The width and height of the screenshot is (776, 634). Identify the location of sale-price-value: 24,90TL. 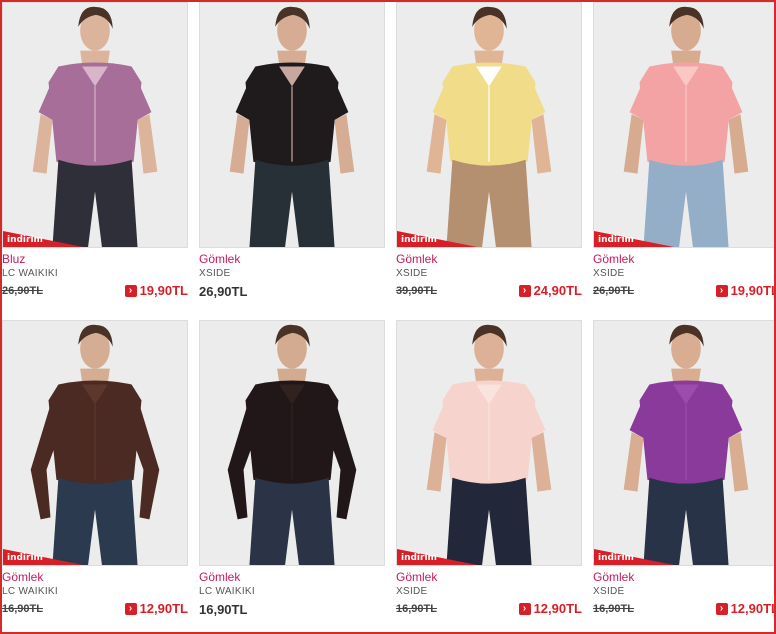
(557, 290).